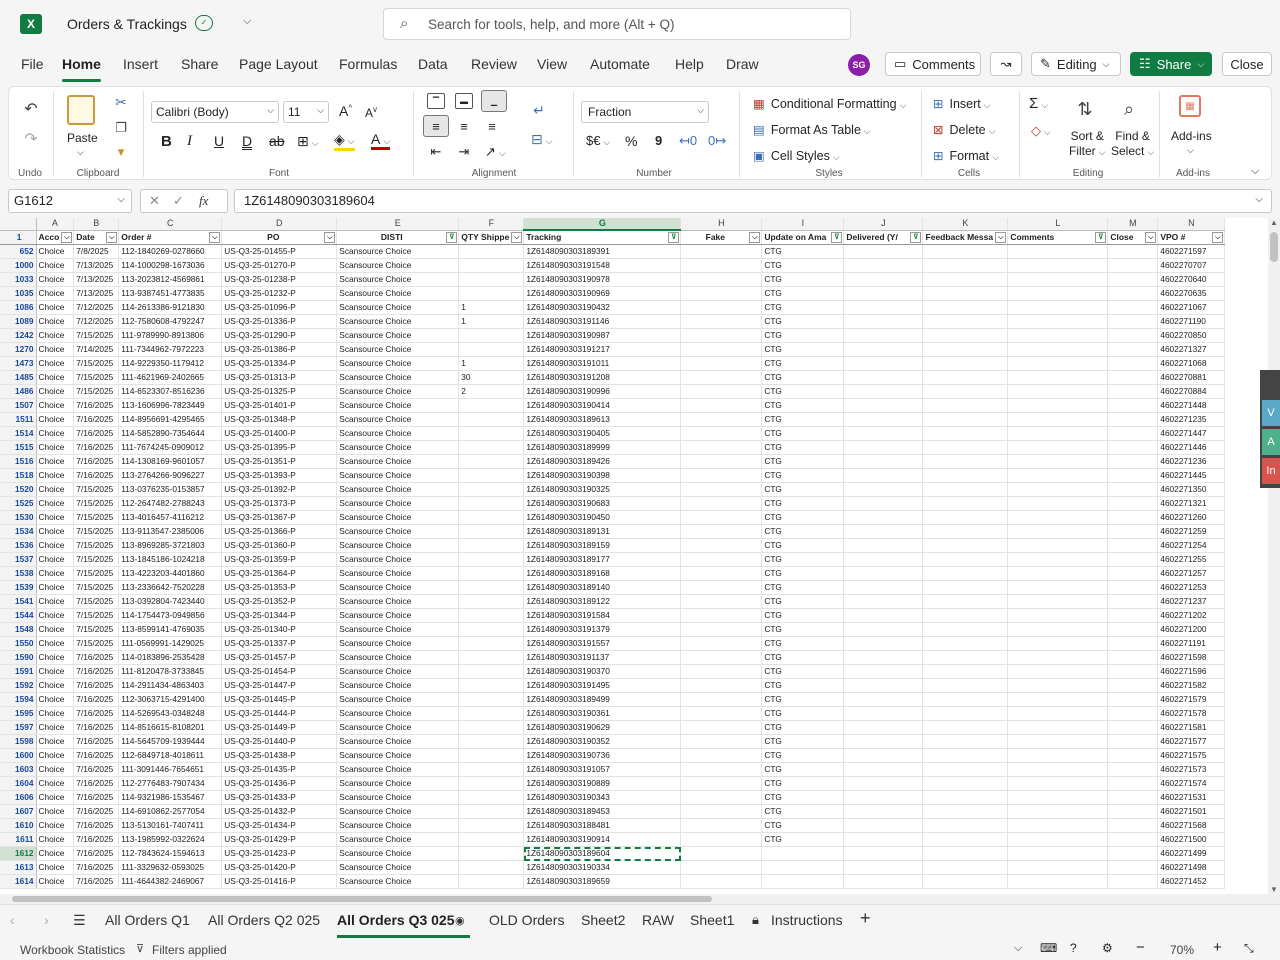 This screenshot has height=960, width=1280. I want to click on zoom-level: 70%, so click(1182, 950).